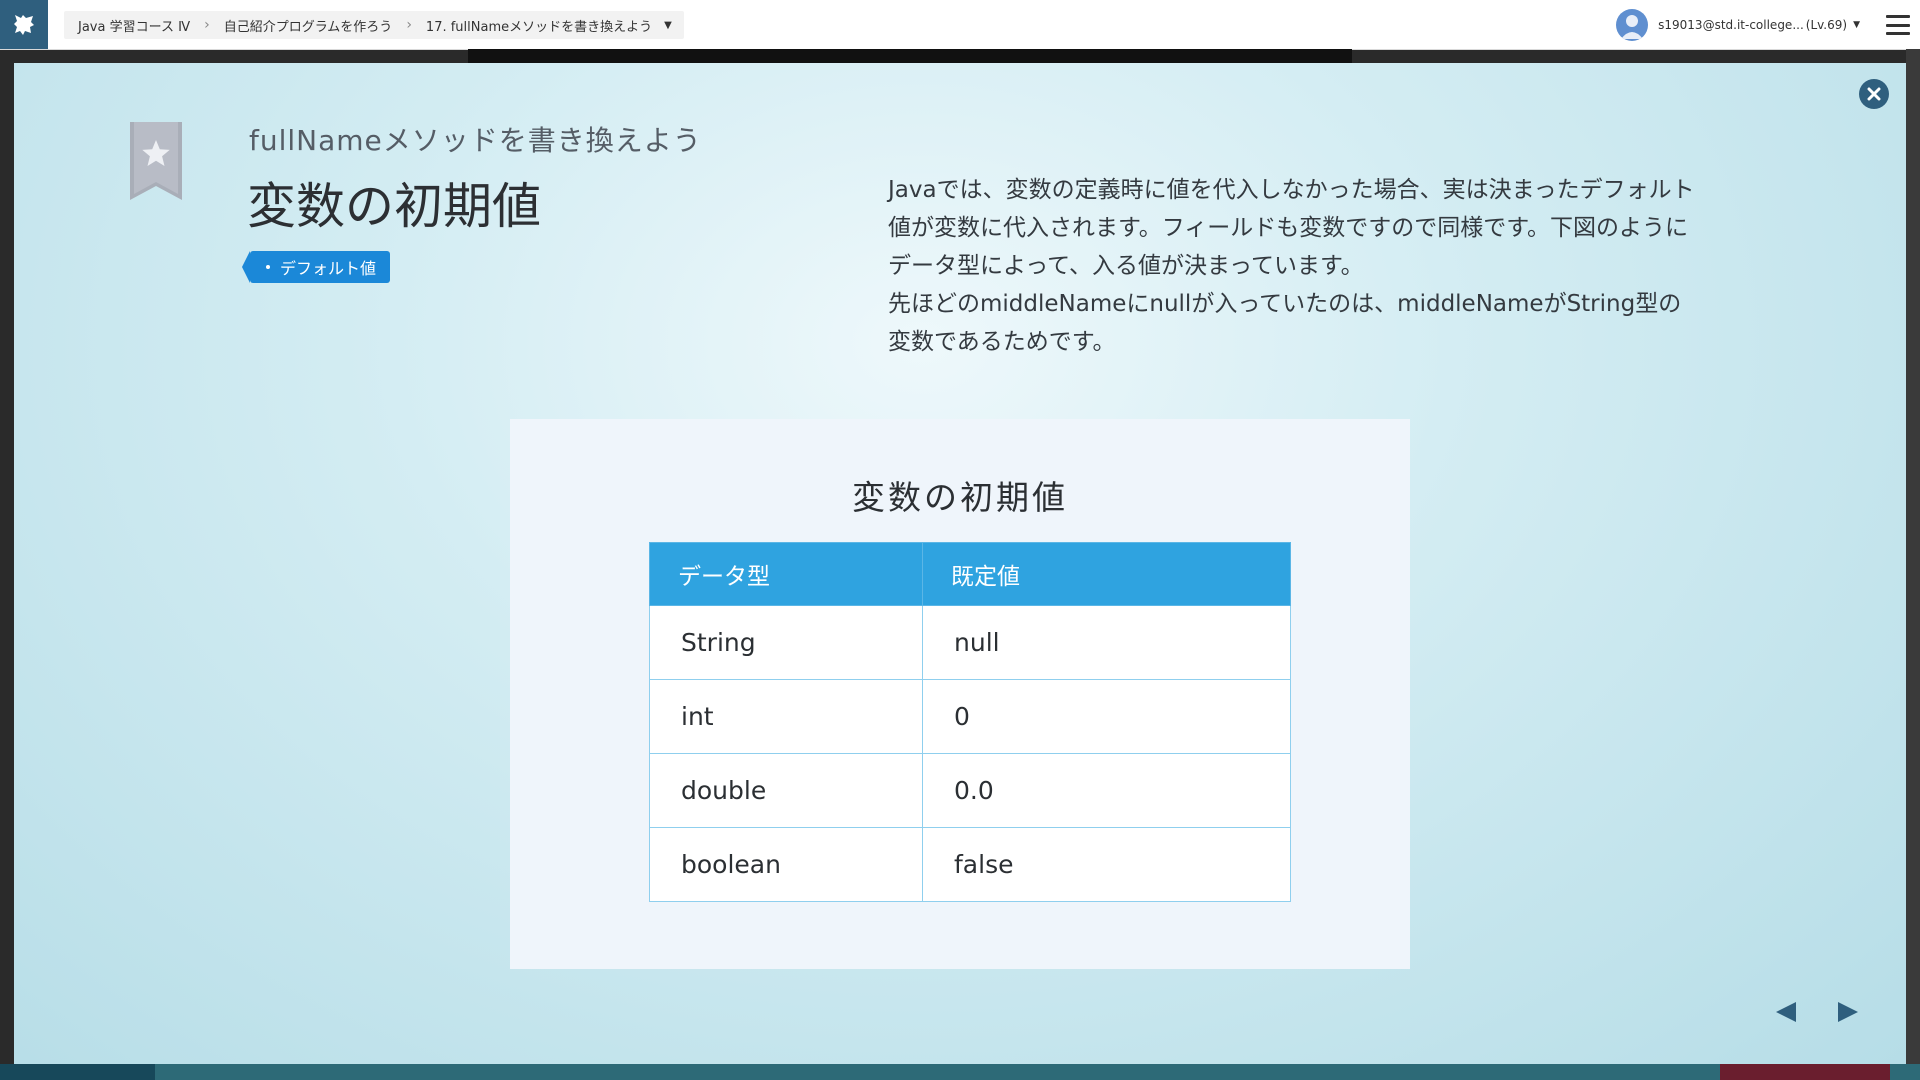 This screenshot has height=1080, width=1920. What do you see at coordinates (910, 56) in the screenshot?
I see `background-video-edge` at bounding box center [910, 56].